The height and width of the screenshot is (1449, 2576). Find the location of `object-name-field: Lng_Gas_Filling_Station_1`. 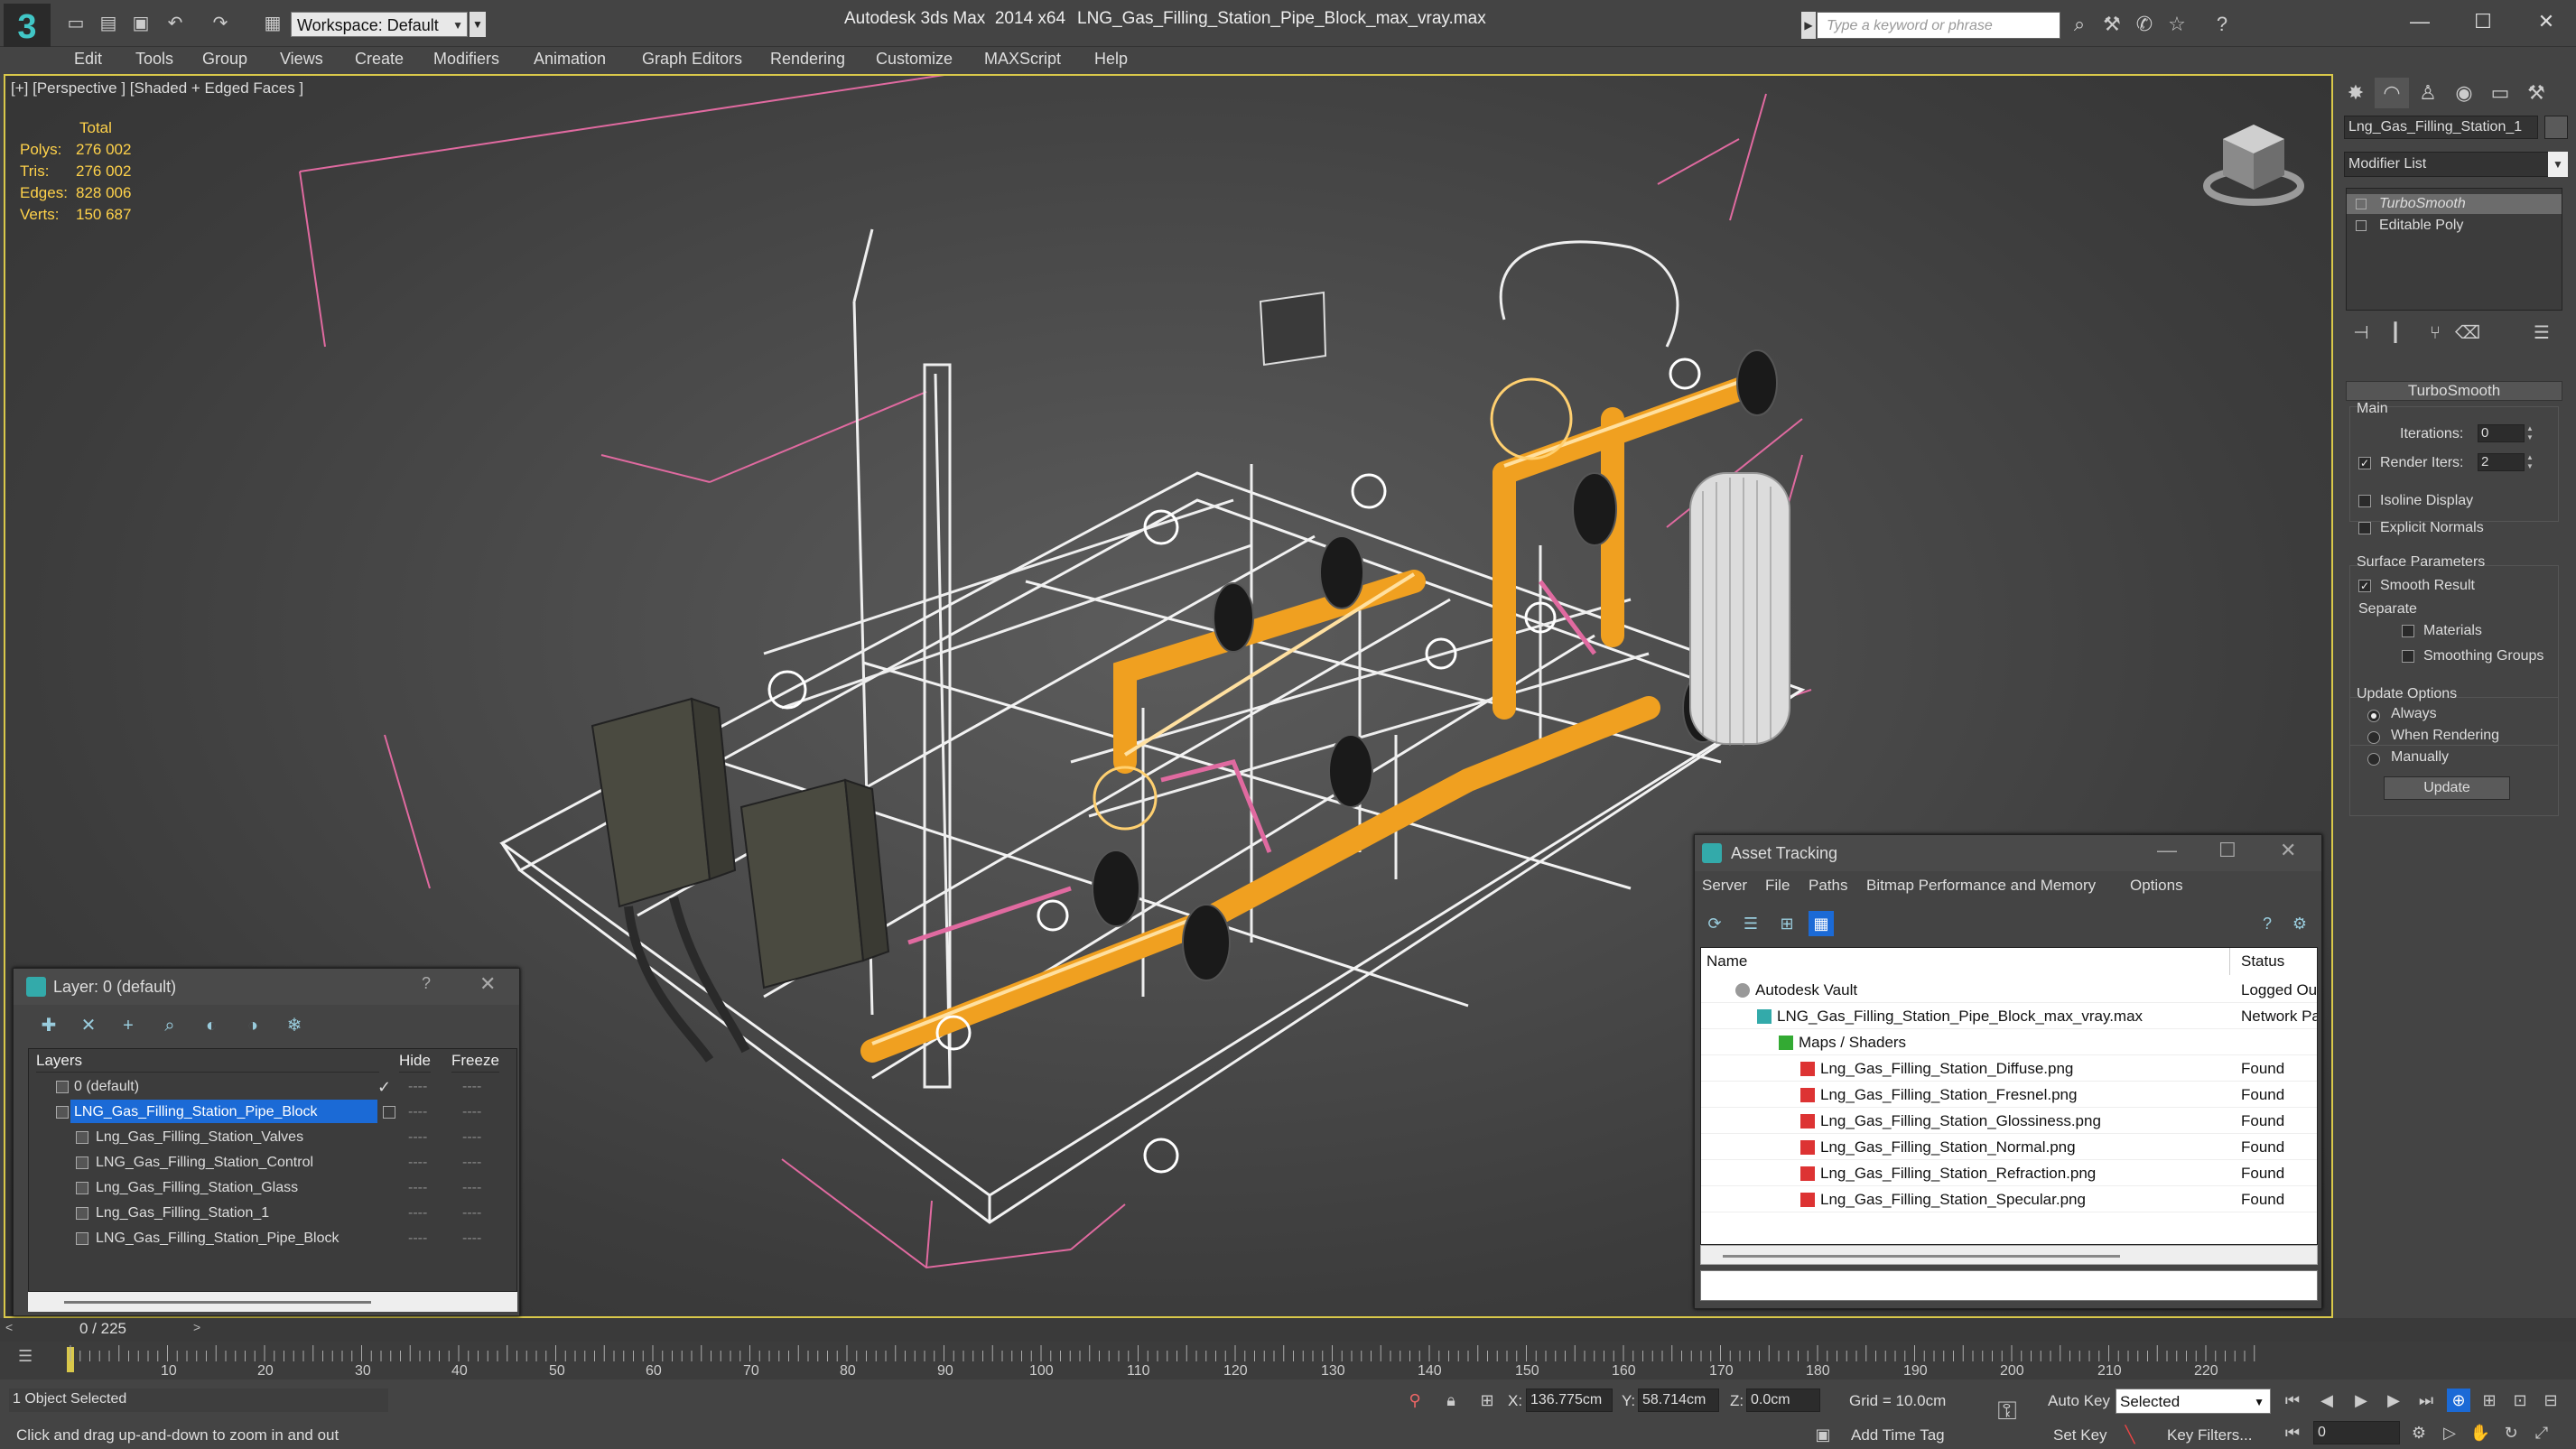

object-name-field: Lng_Gas_Filling_Station_1 is located at coordinates (2441, 127).